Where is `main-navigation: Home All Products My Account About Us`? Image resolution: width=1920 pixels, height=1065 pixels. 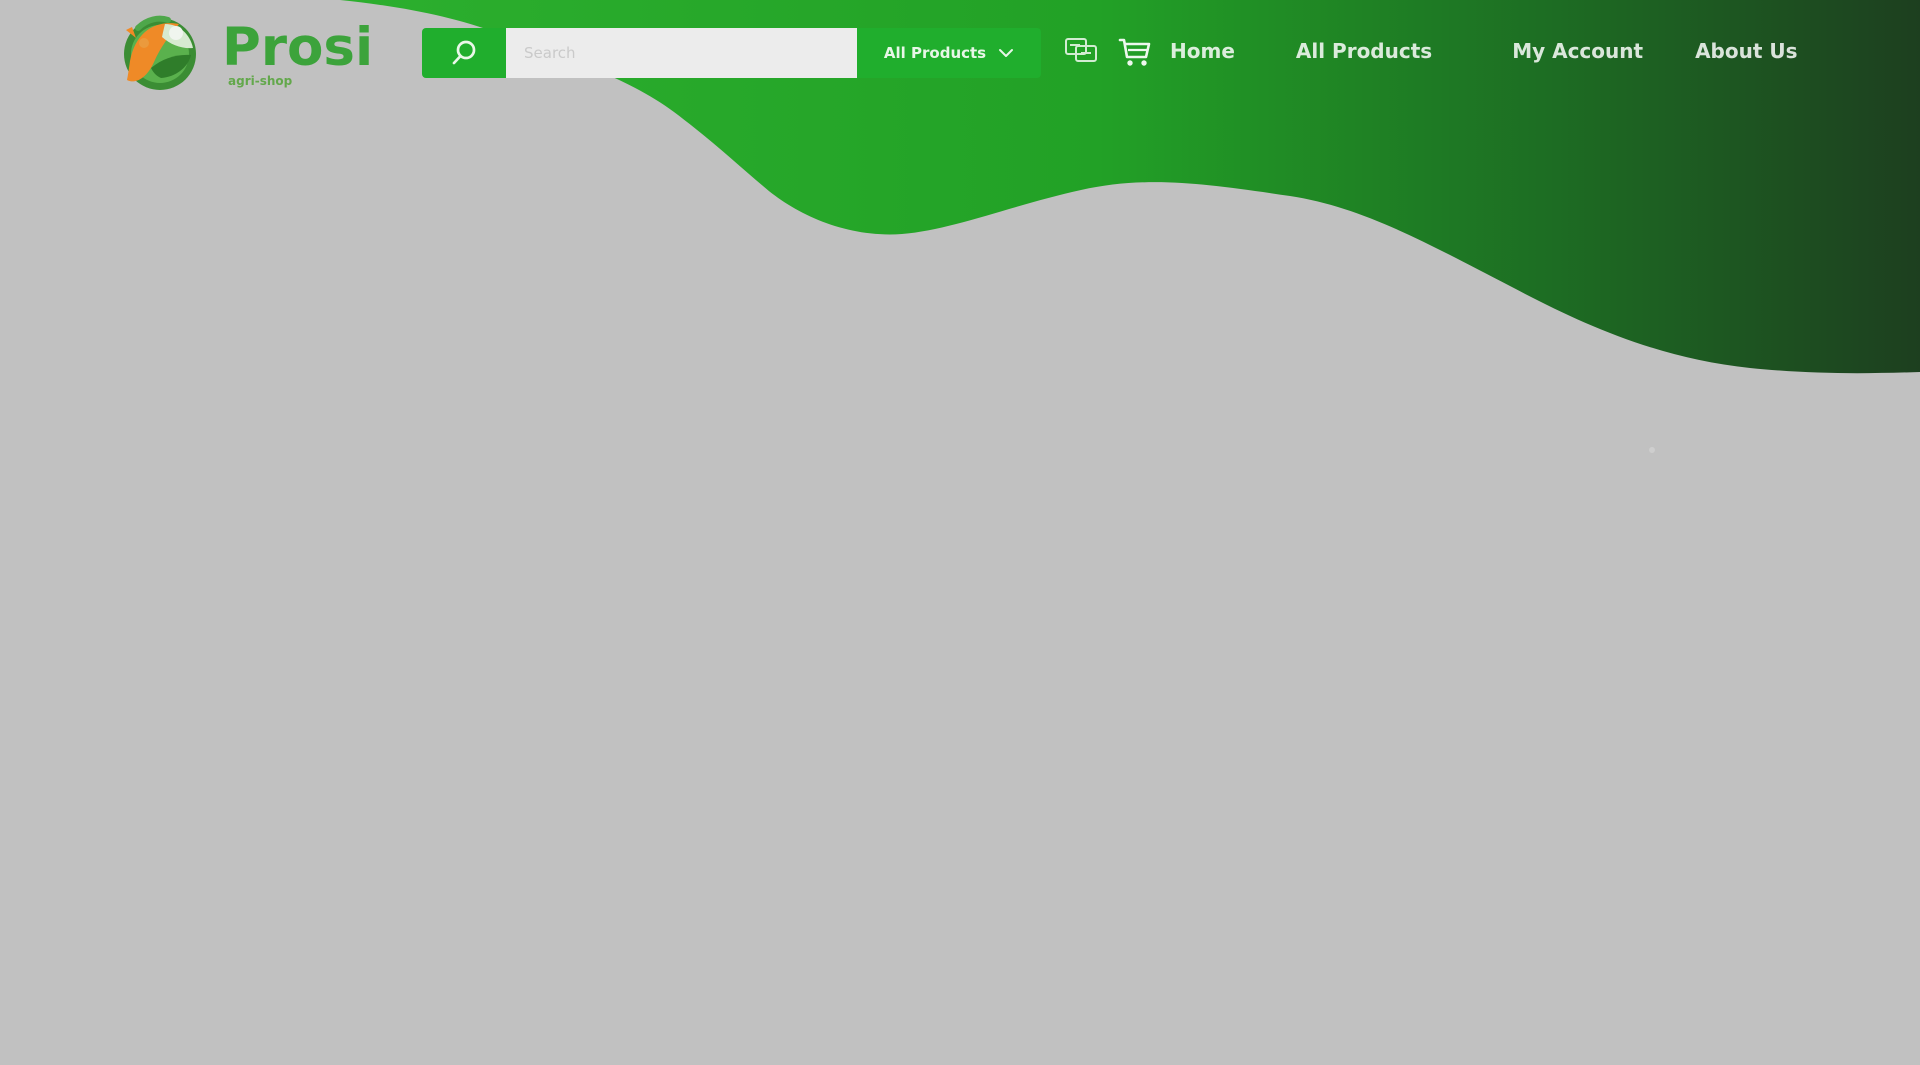
main-navigation: Home All Products My Account About Us is located at coordinates (1481, 51).